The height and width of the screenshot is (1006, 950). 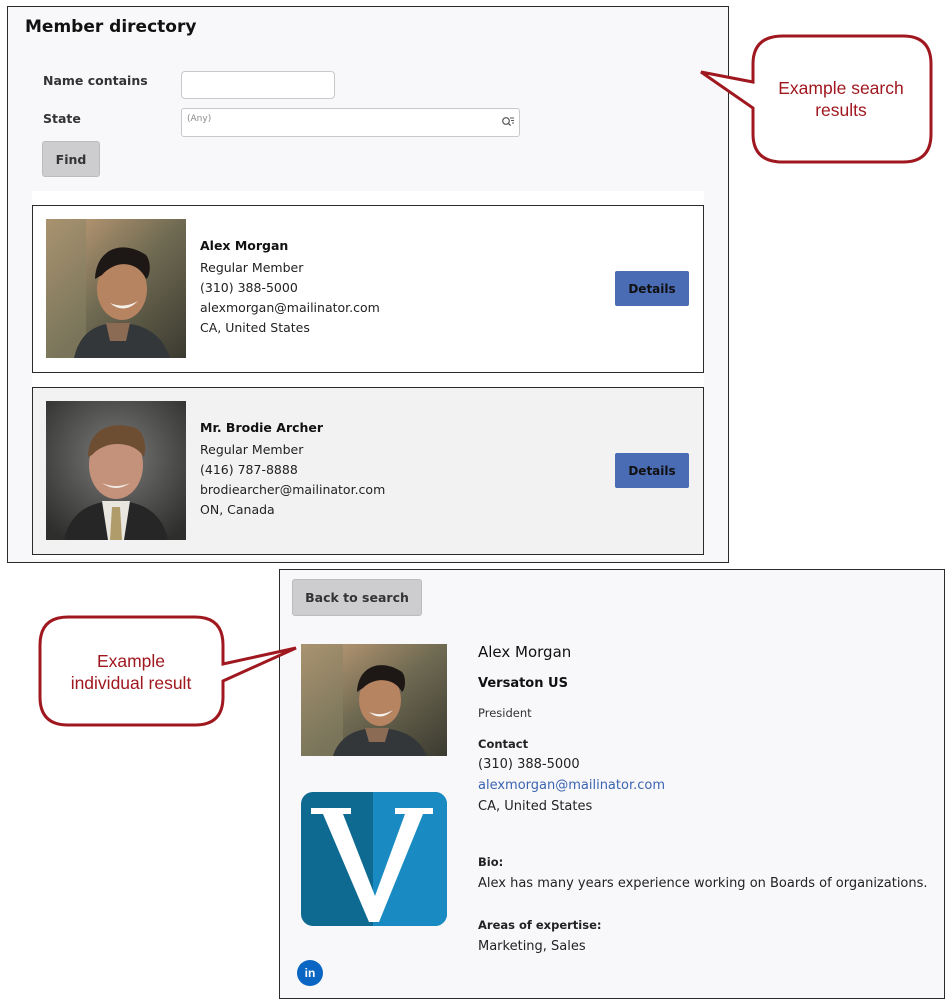 I want to click on name-contains-input, so click(x=258, y=85).